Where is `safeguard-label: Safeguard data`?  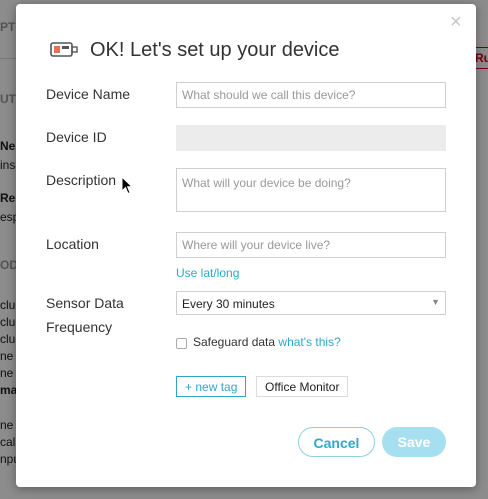 safeguard-label: Safeguard data is located at coordinates (234, 342).